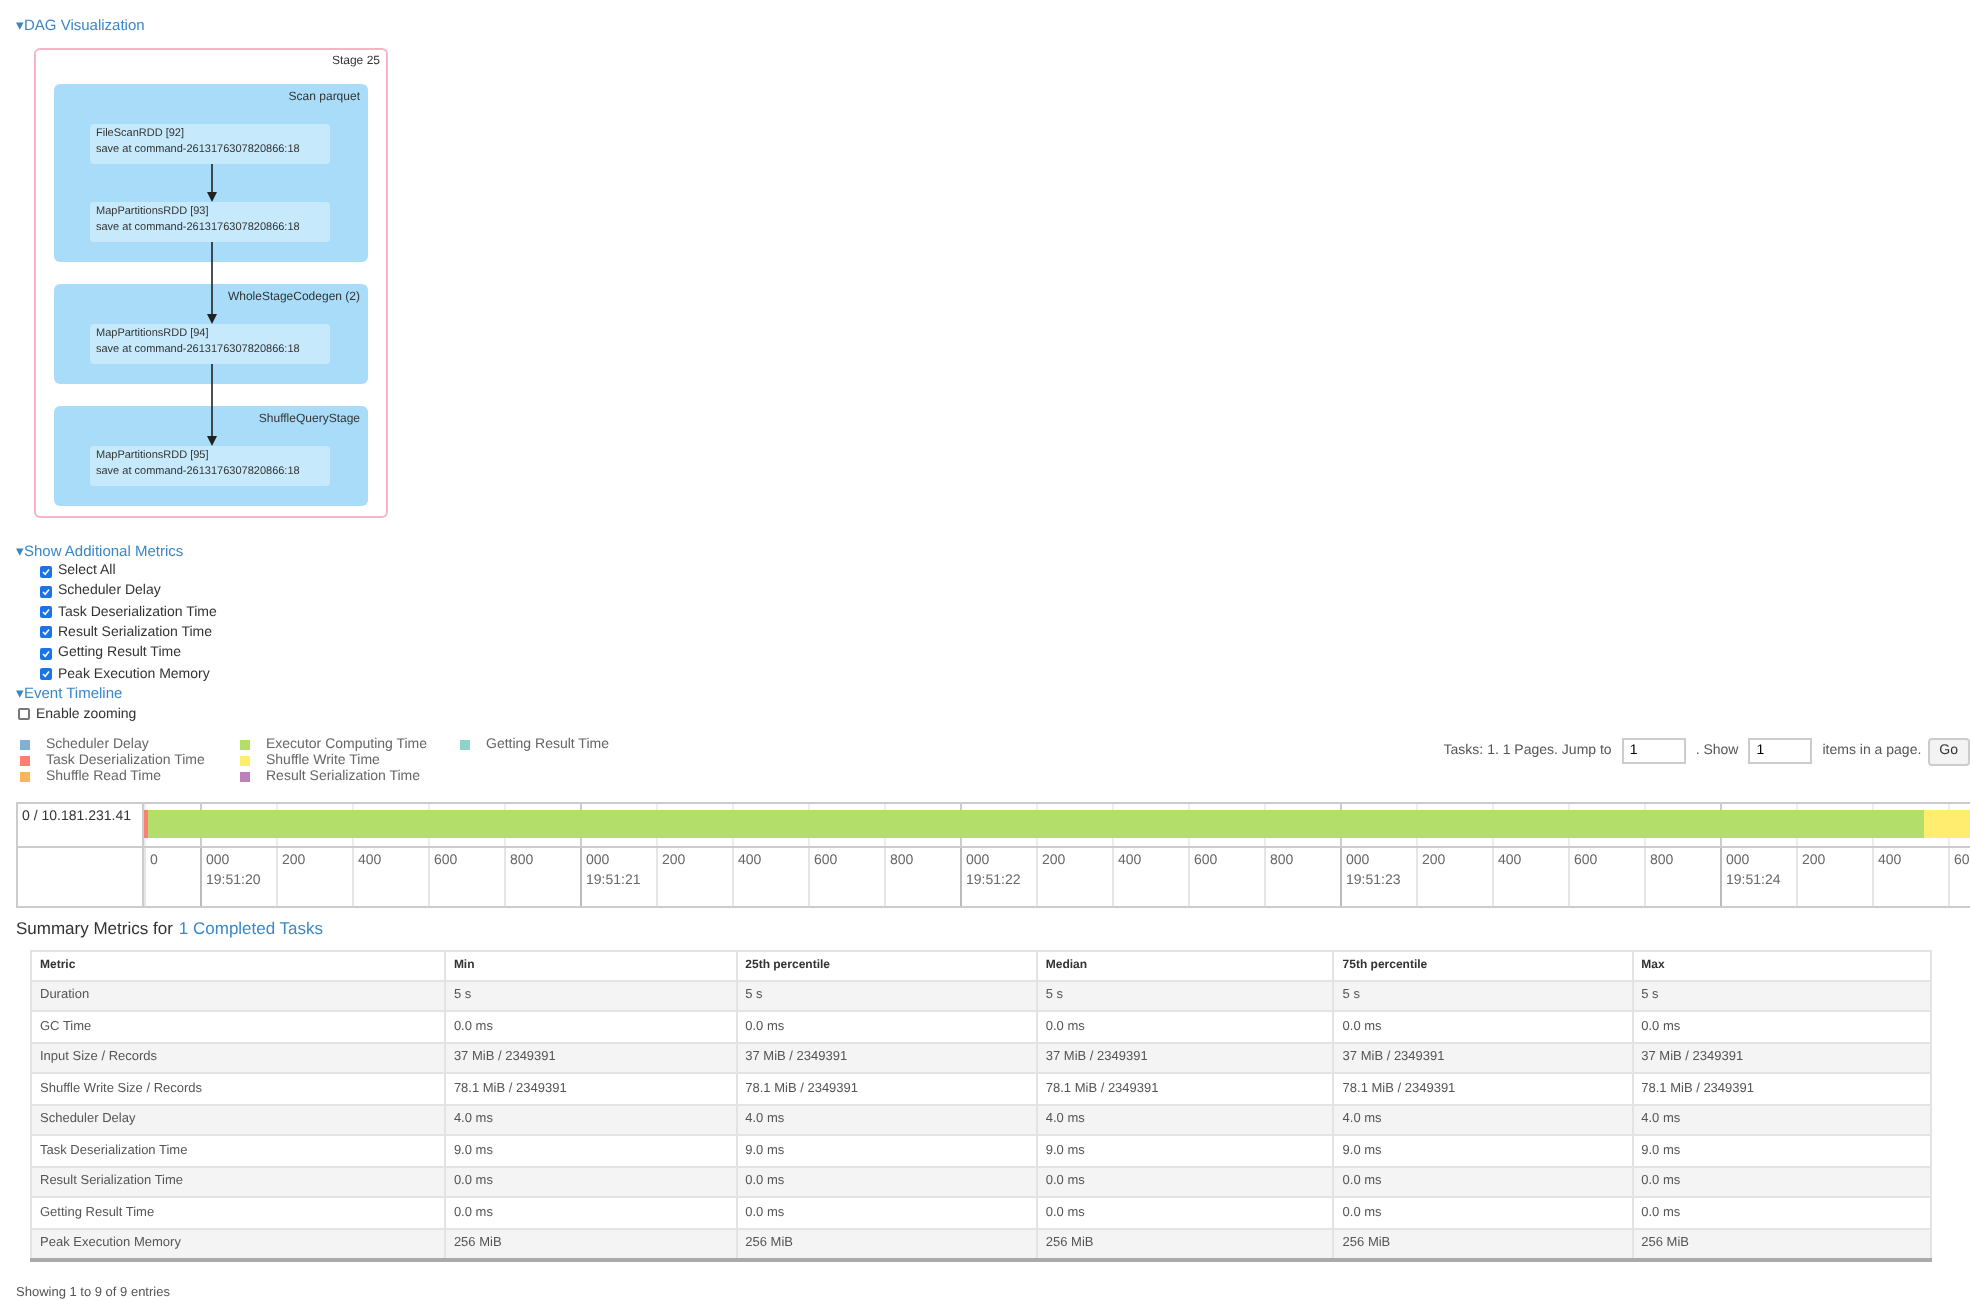 The image size is (1970, 1300). Describe the element at coordinates (94, 927) in the screenshot. I see `summary-title: Summary Metrics for` at that location.